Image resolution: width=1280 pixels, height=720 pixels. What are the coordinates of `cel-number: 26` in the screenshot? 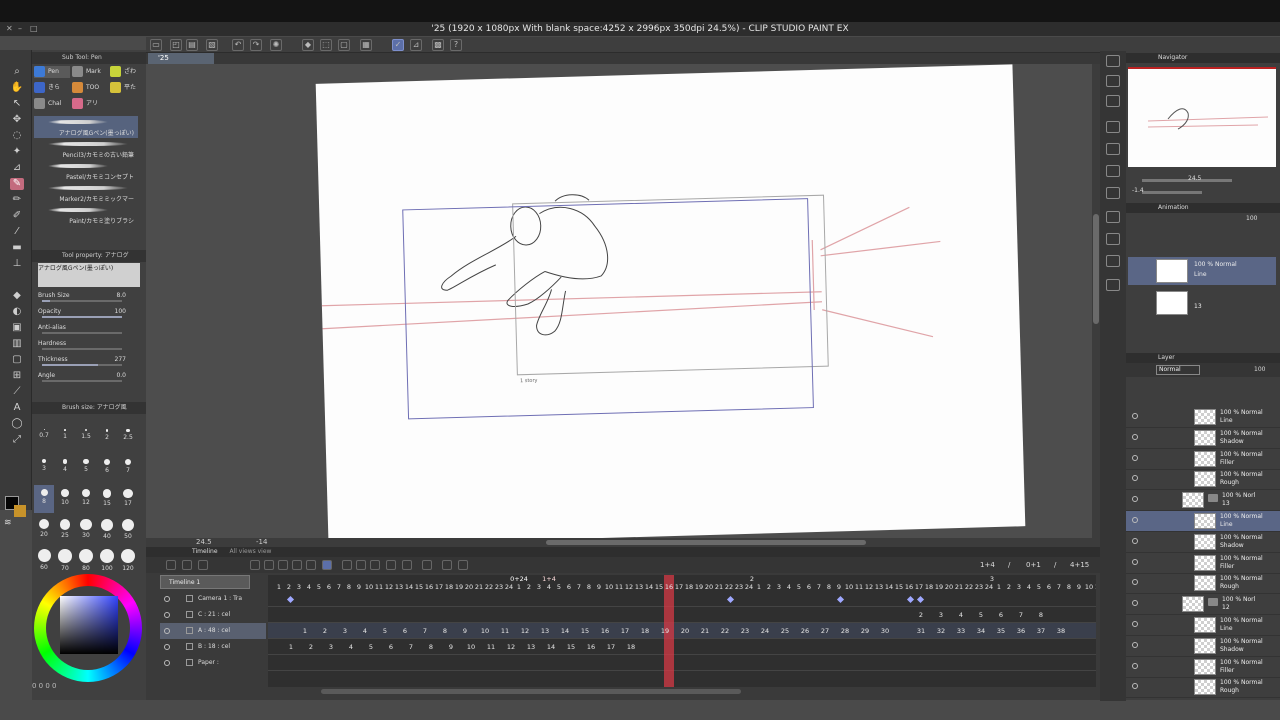 It's located at (805, 631).